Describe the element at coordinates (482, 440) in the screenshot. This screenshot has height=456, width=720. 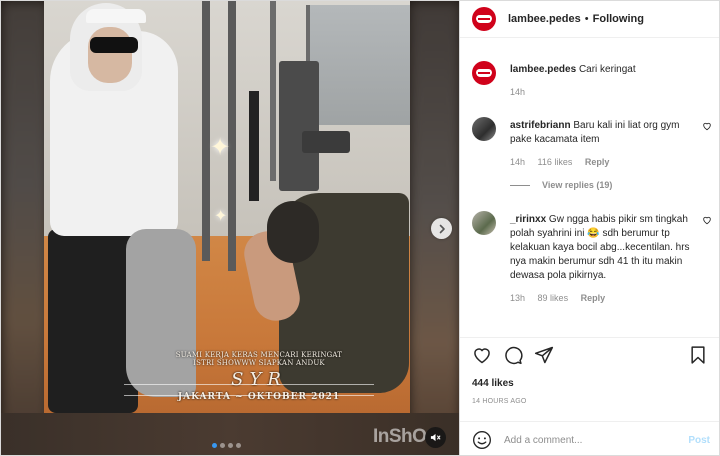
I see `smiley-icon` at that location.